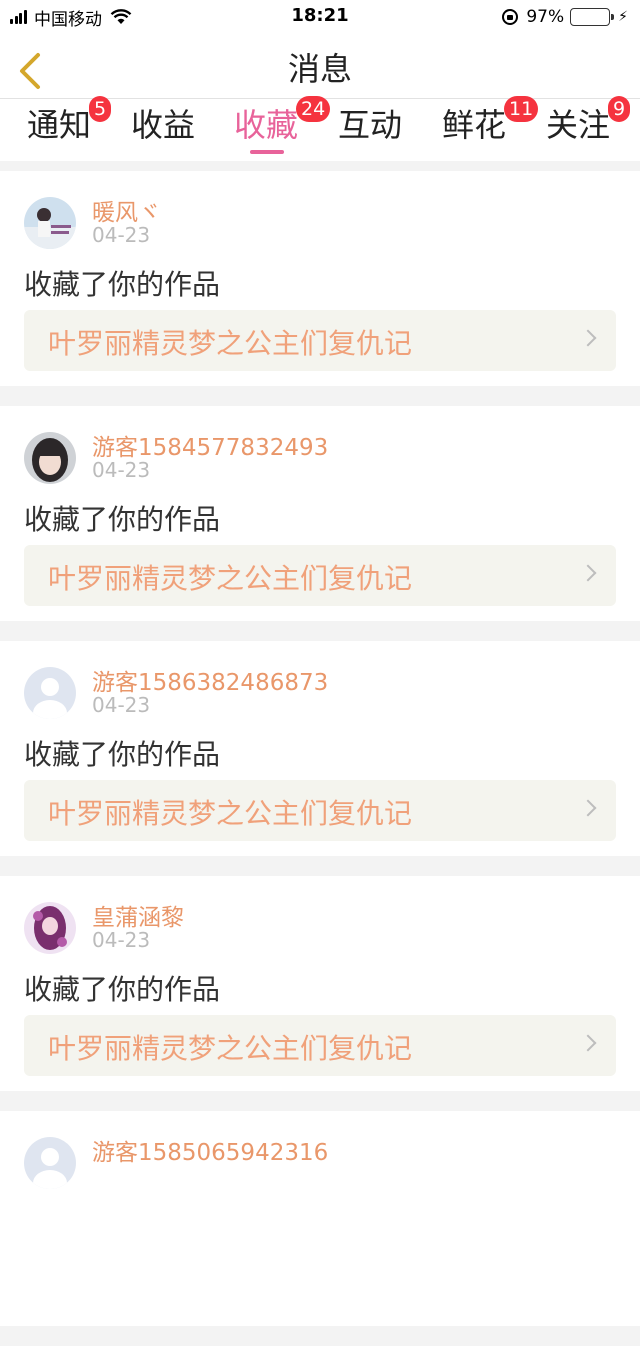 The height and width of the screenshot is (1346, 640). I want to click on tab-label: 互动, so click(370, 125).